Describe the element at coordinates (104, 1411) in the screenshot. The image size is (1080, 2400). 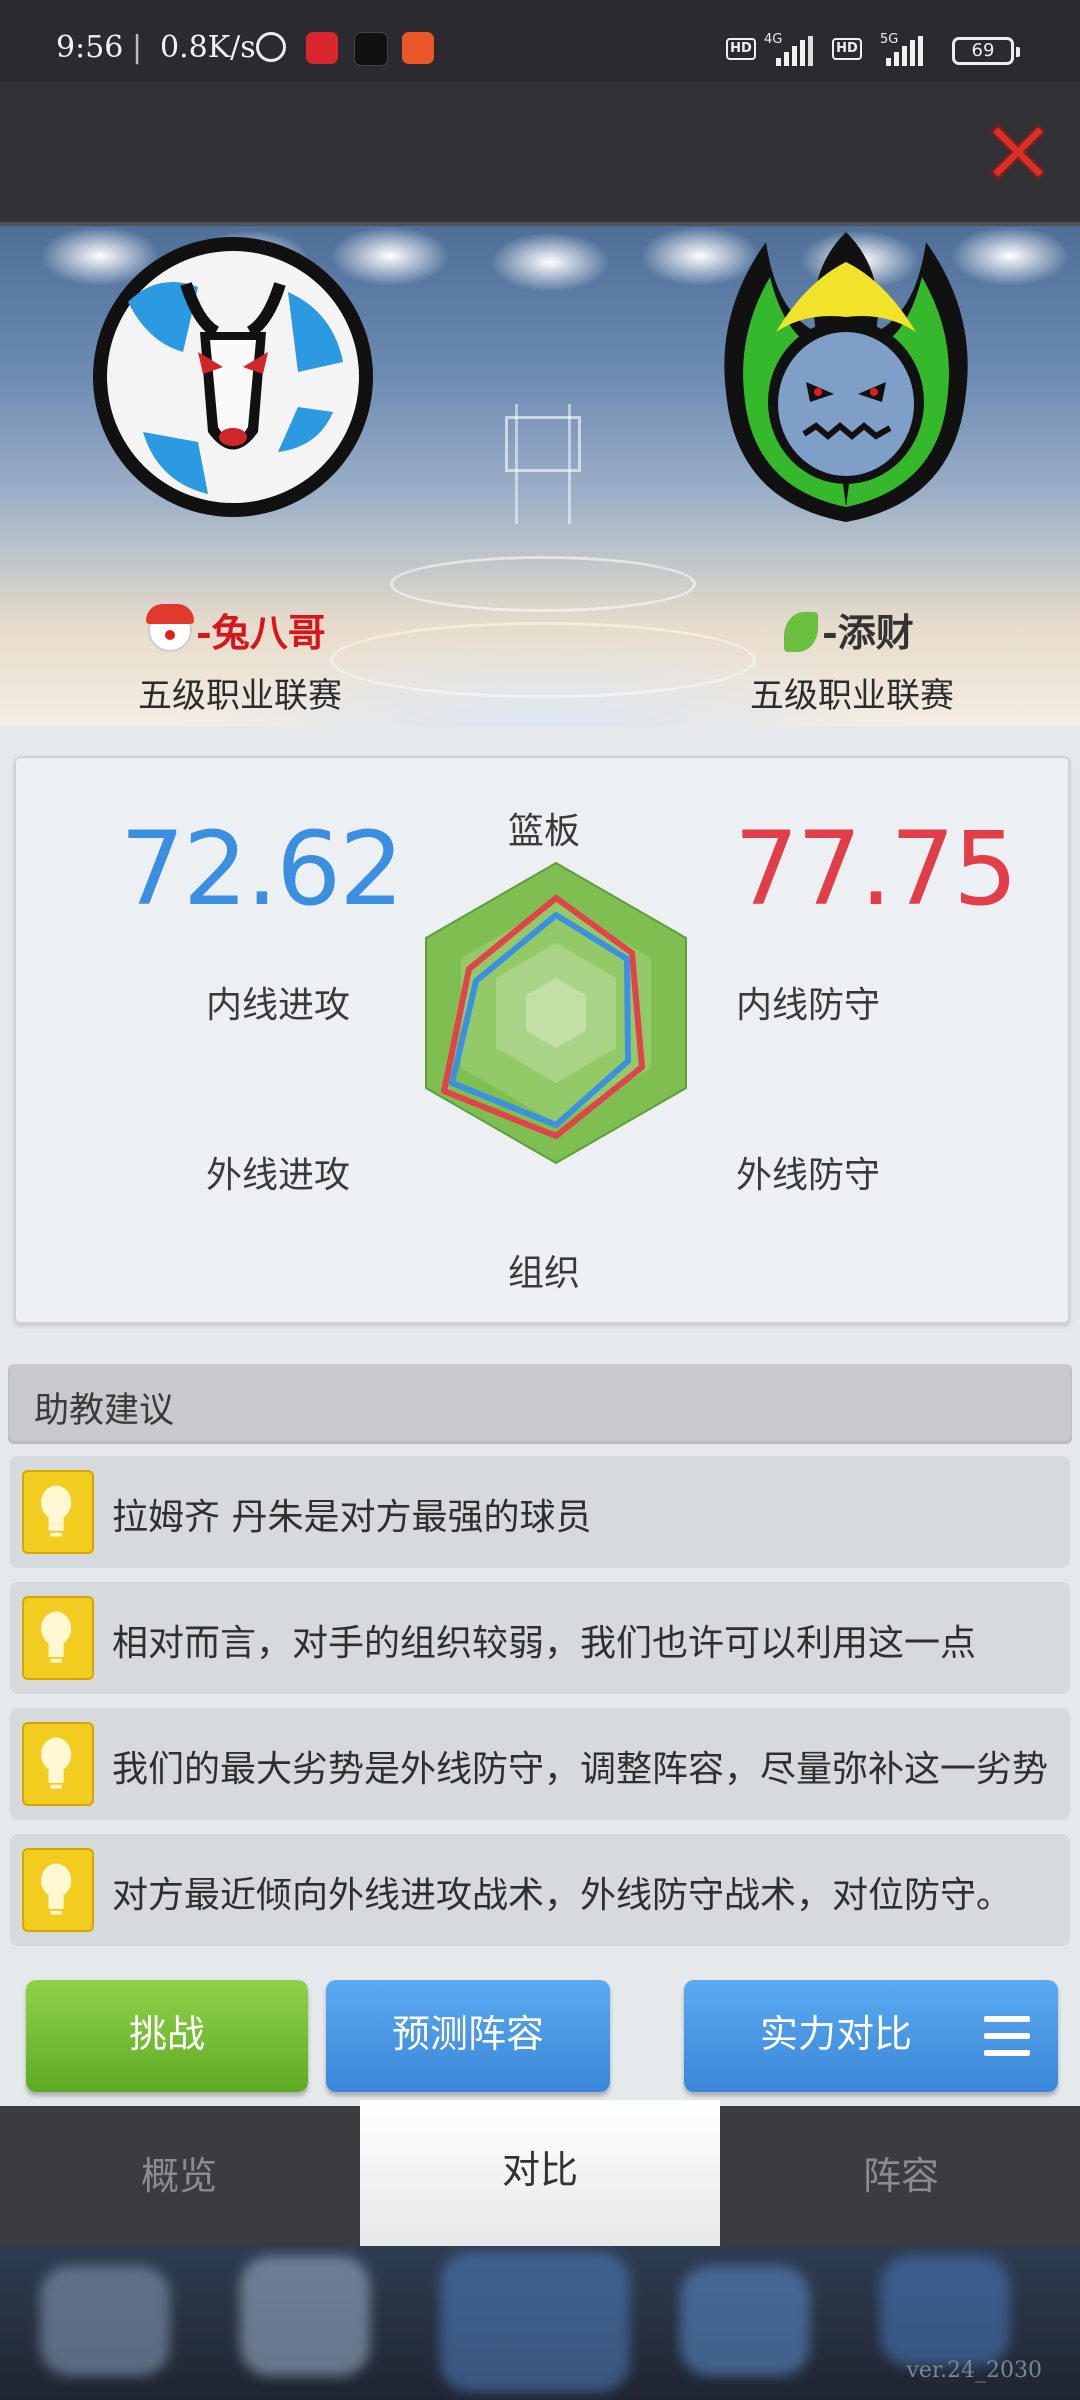
I see `advice-title: 助教建议` at that location.